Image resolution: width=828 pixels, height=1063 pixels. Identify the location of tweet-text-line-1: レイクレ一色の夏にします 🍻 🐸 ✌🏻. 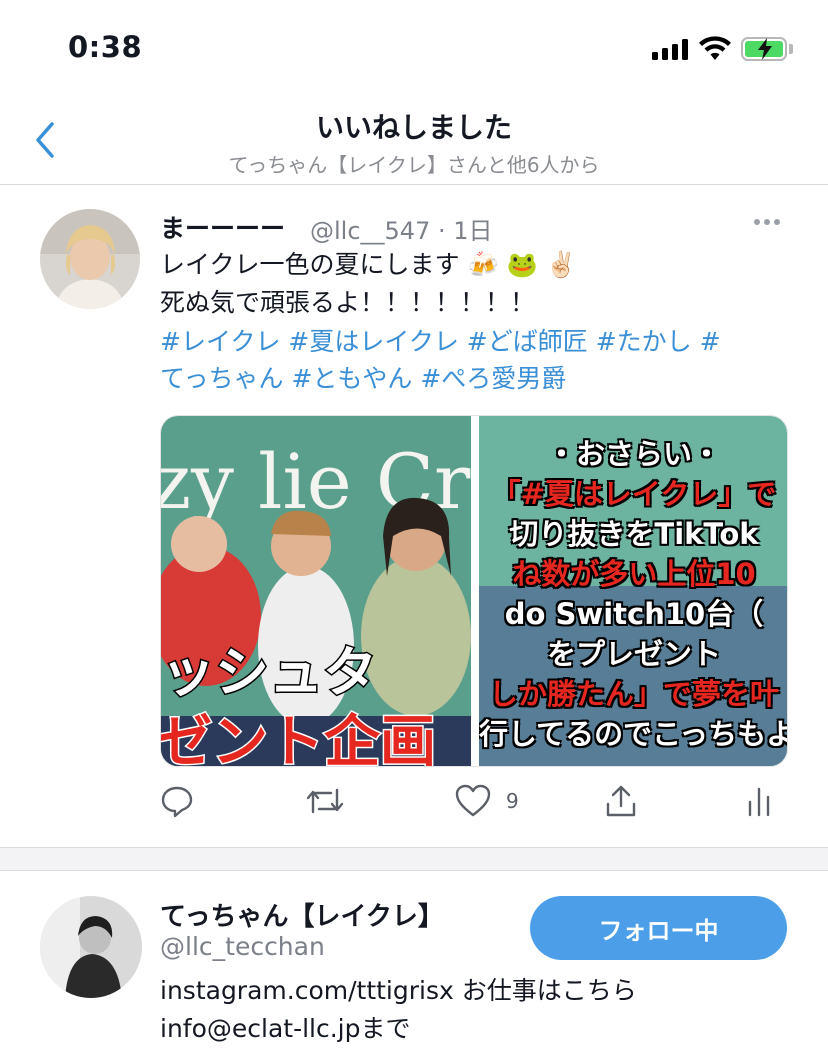
(368, 264).